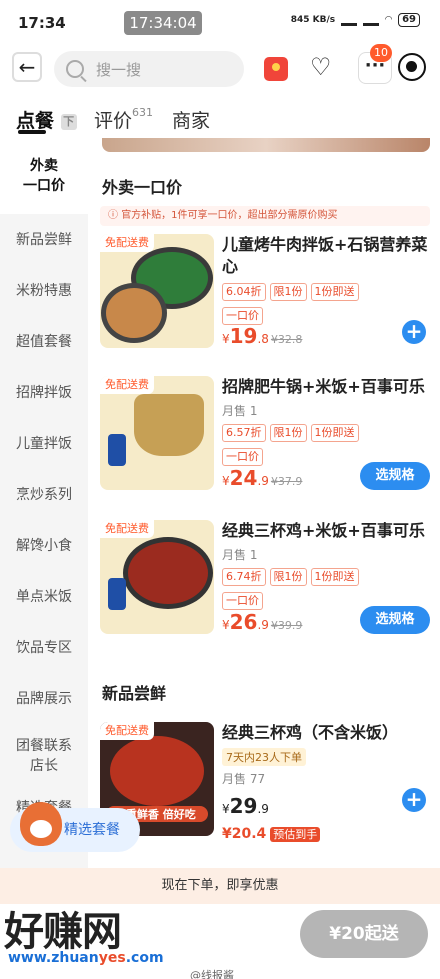 The width and height of the screenshot is (440, 979). I want to click on sidebar-item-group-order: 团餐联系 店长, so click(44, 756).